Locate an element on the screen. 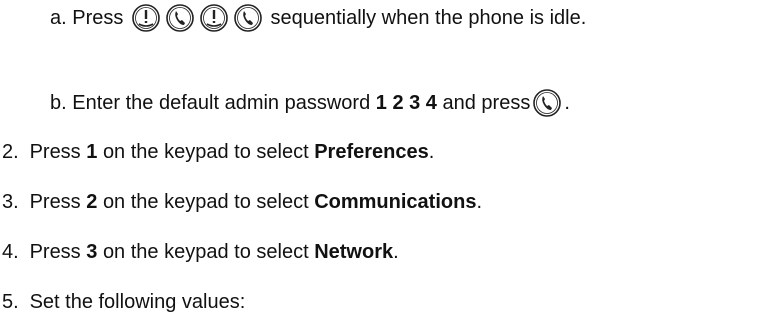 The height and width of the screenshot is (322, 782). step-a-suffix: sequentially when the phone is idle. is located at coordinates (428, 18).